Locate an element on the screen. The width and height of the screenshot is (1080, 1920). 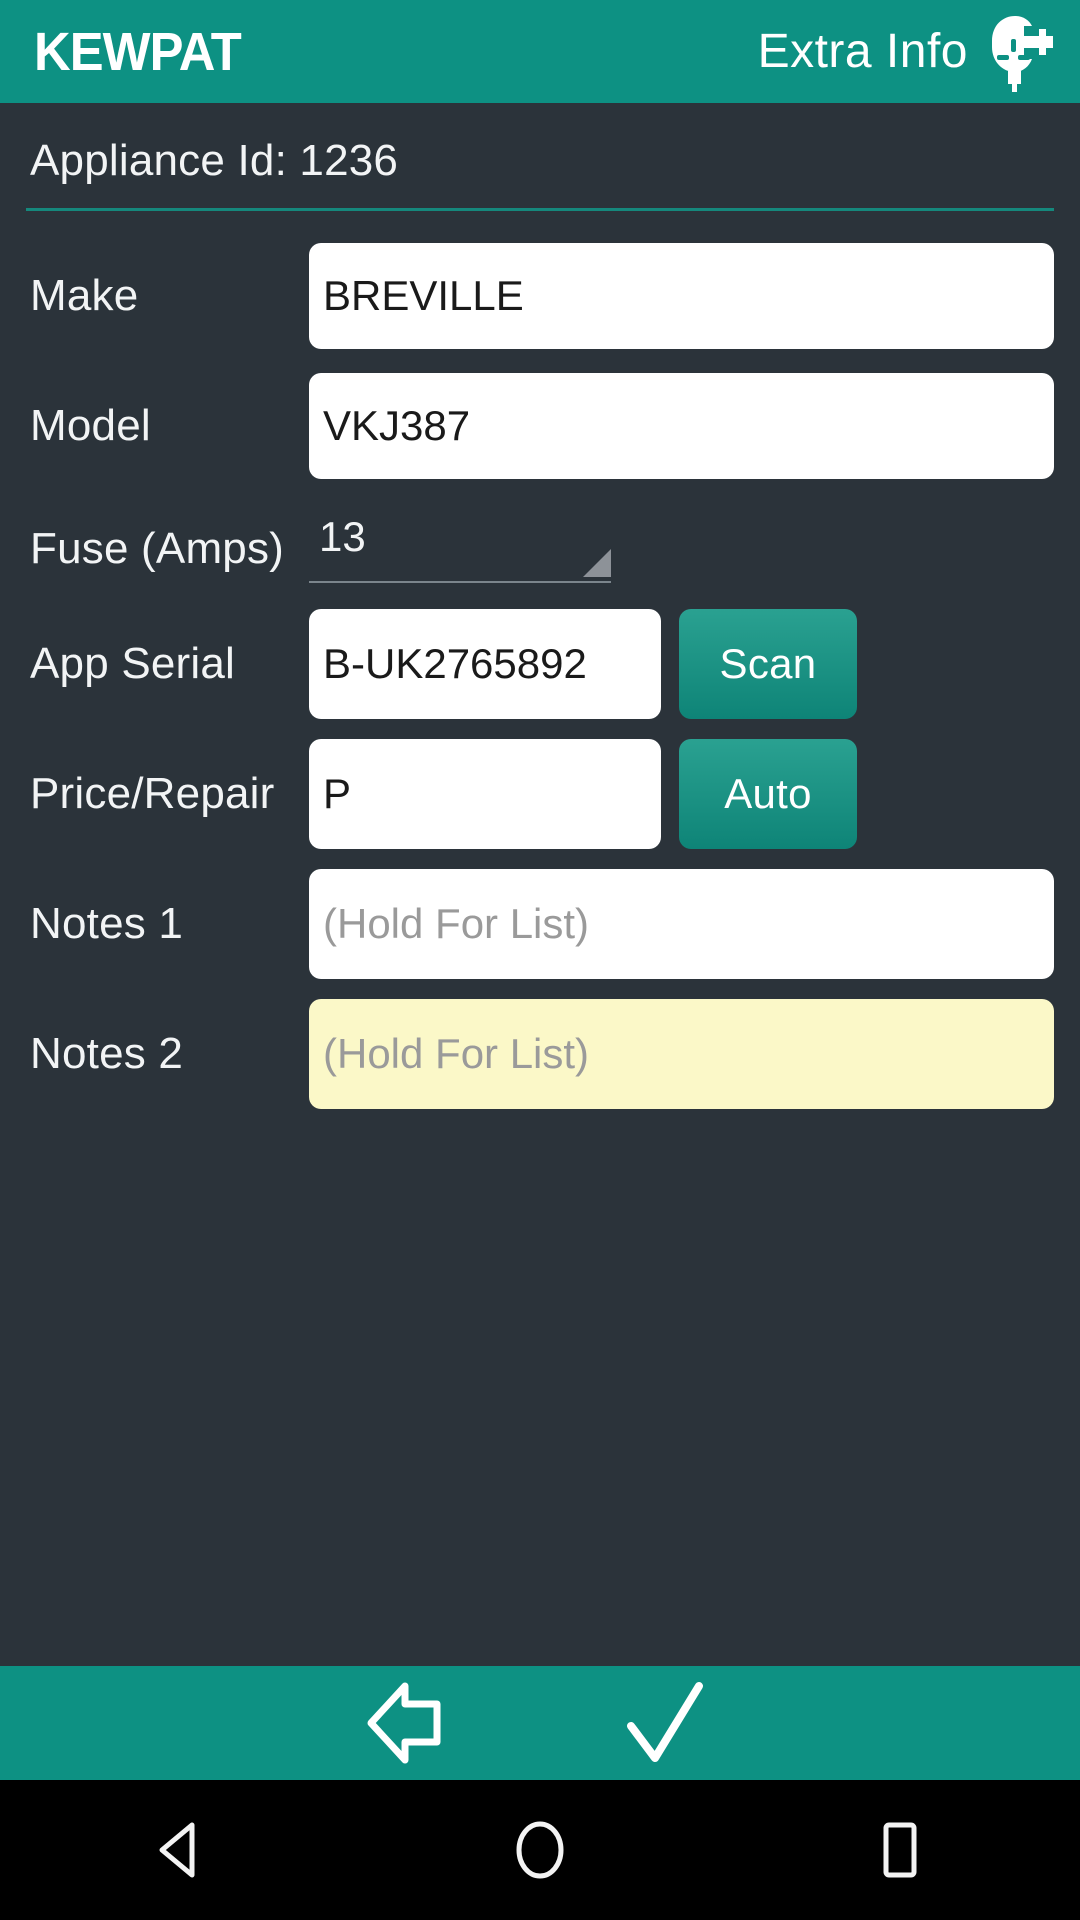
form-row-notes-2: Notes 2 (Hold For List) is located at coordinates (540, 1054).